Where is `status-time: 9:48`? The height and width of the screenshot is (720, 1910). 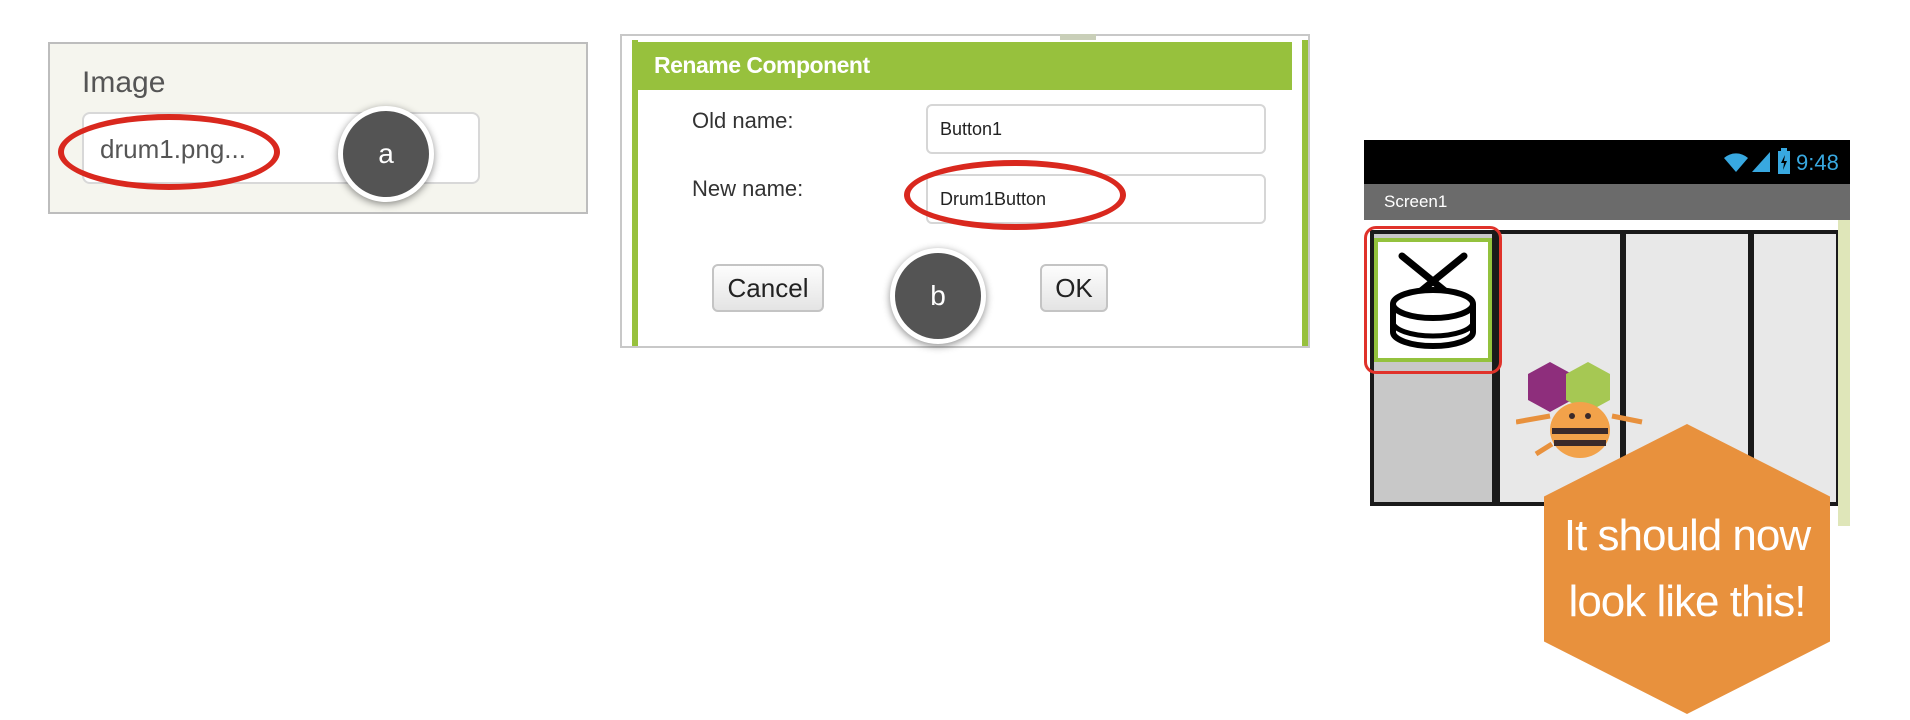
status-time: 9:48 is located at coordinates (1817, 162).